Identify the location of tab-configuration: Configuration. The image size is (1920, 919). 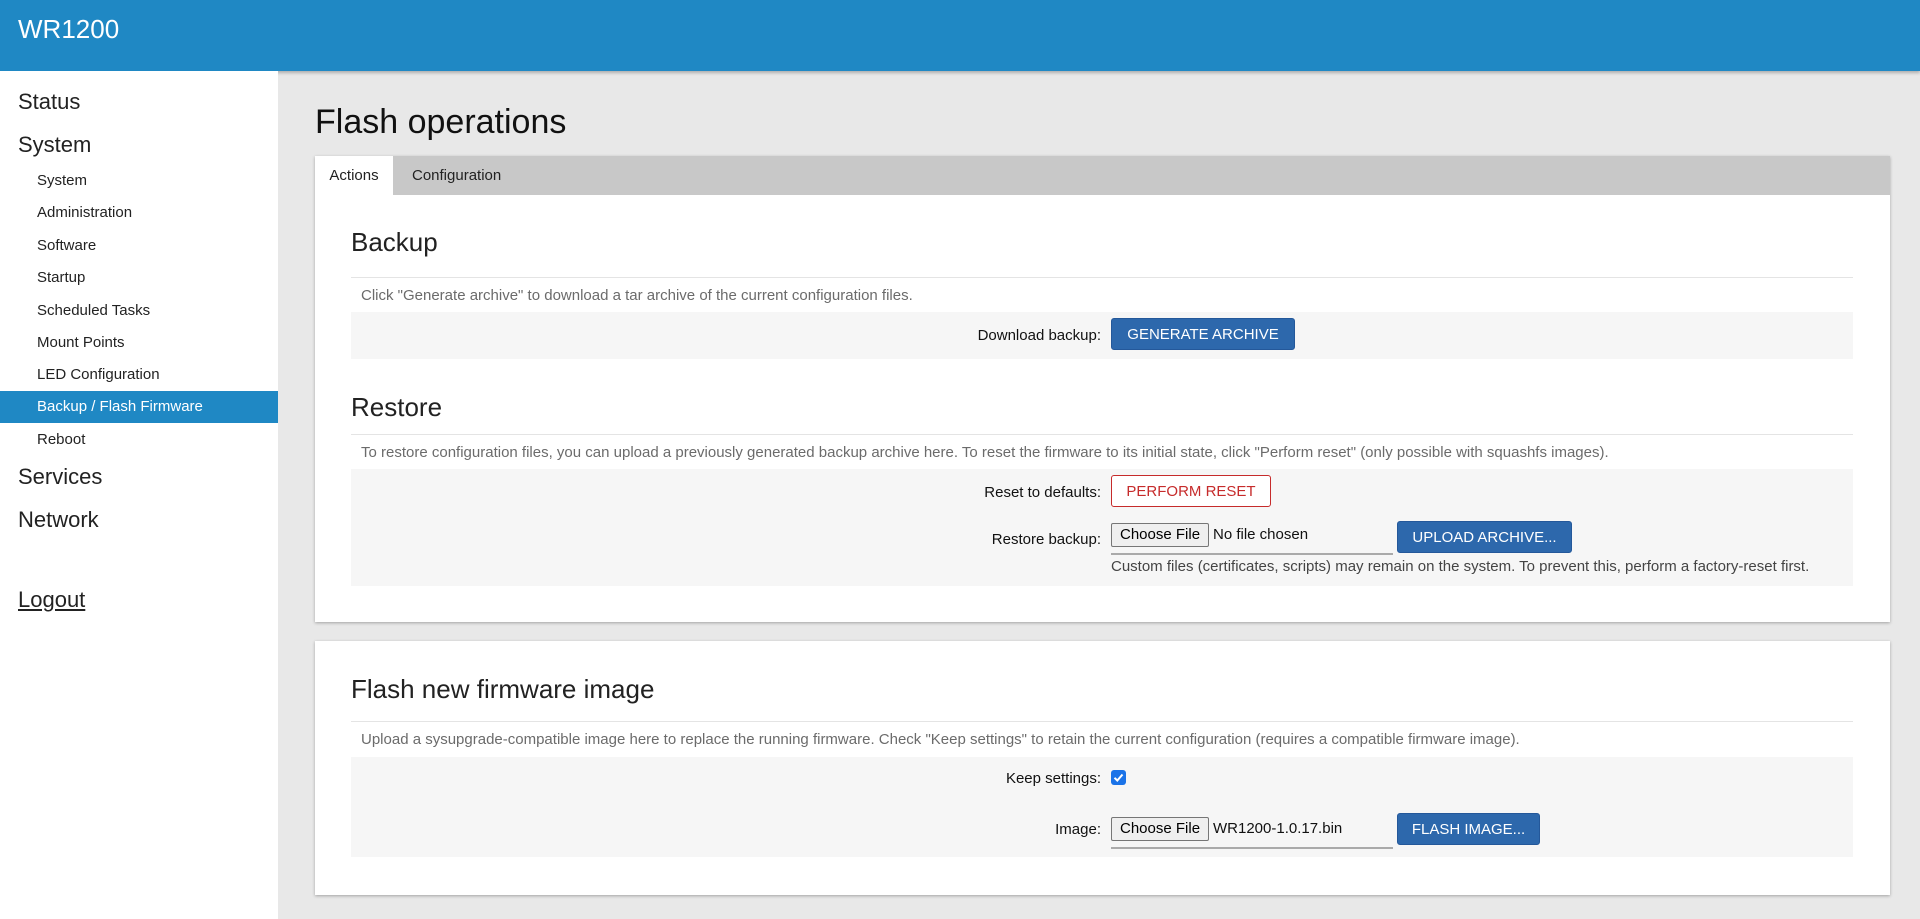
(456, 175).